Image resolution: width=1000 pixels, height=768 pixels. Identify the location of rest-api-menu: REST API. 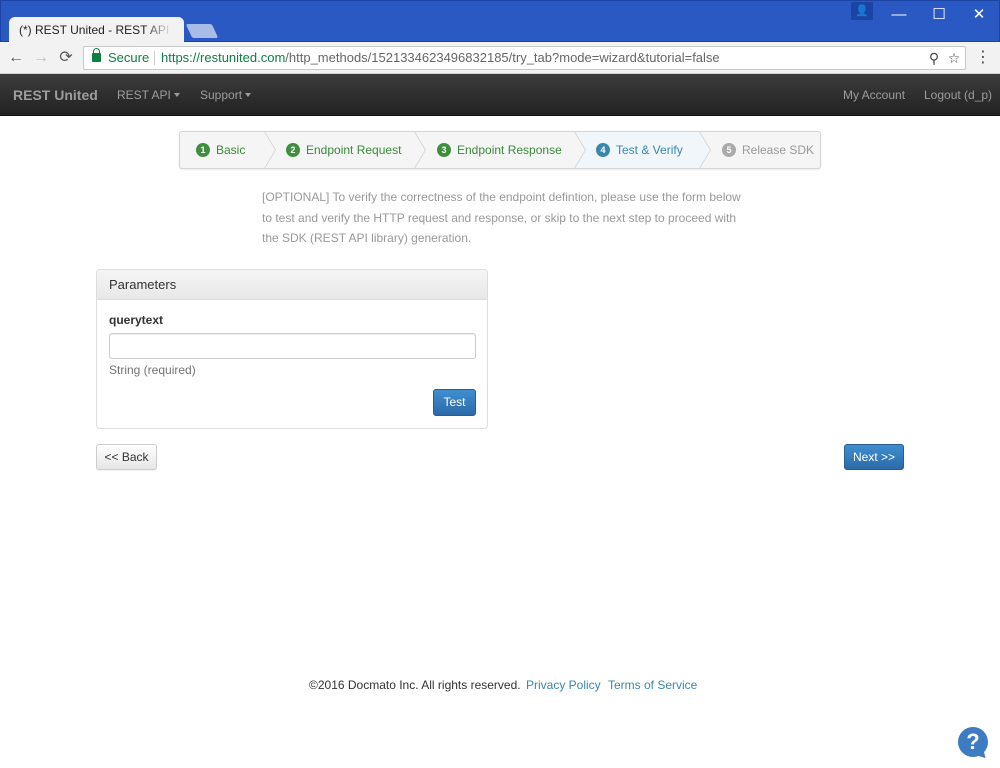
(148, 95).